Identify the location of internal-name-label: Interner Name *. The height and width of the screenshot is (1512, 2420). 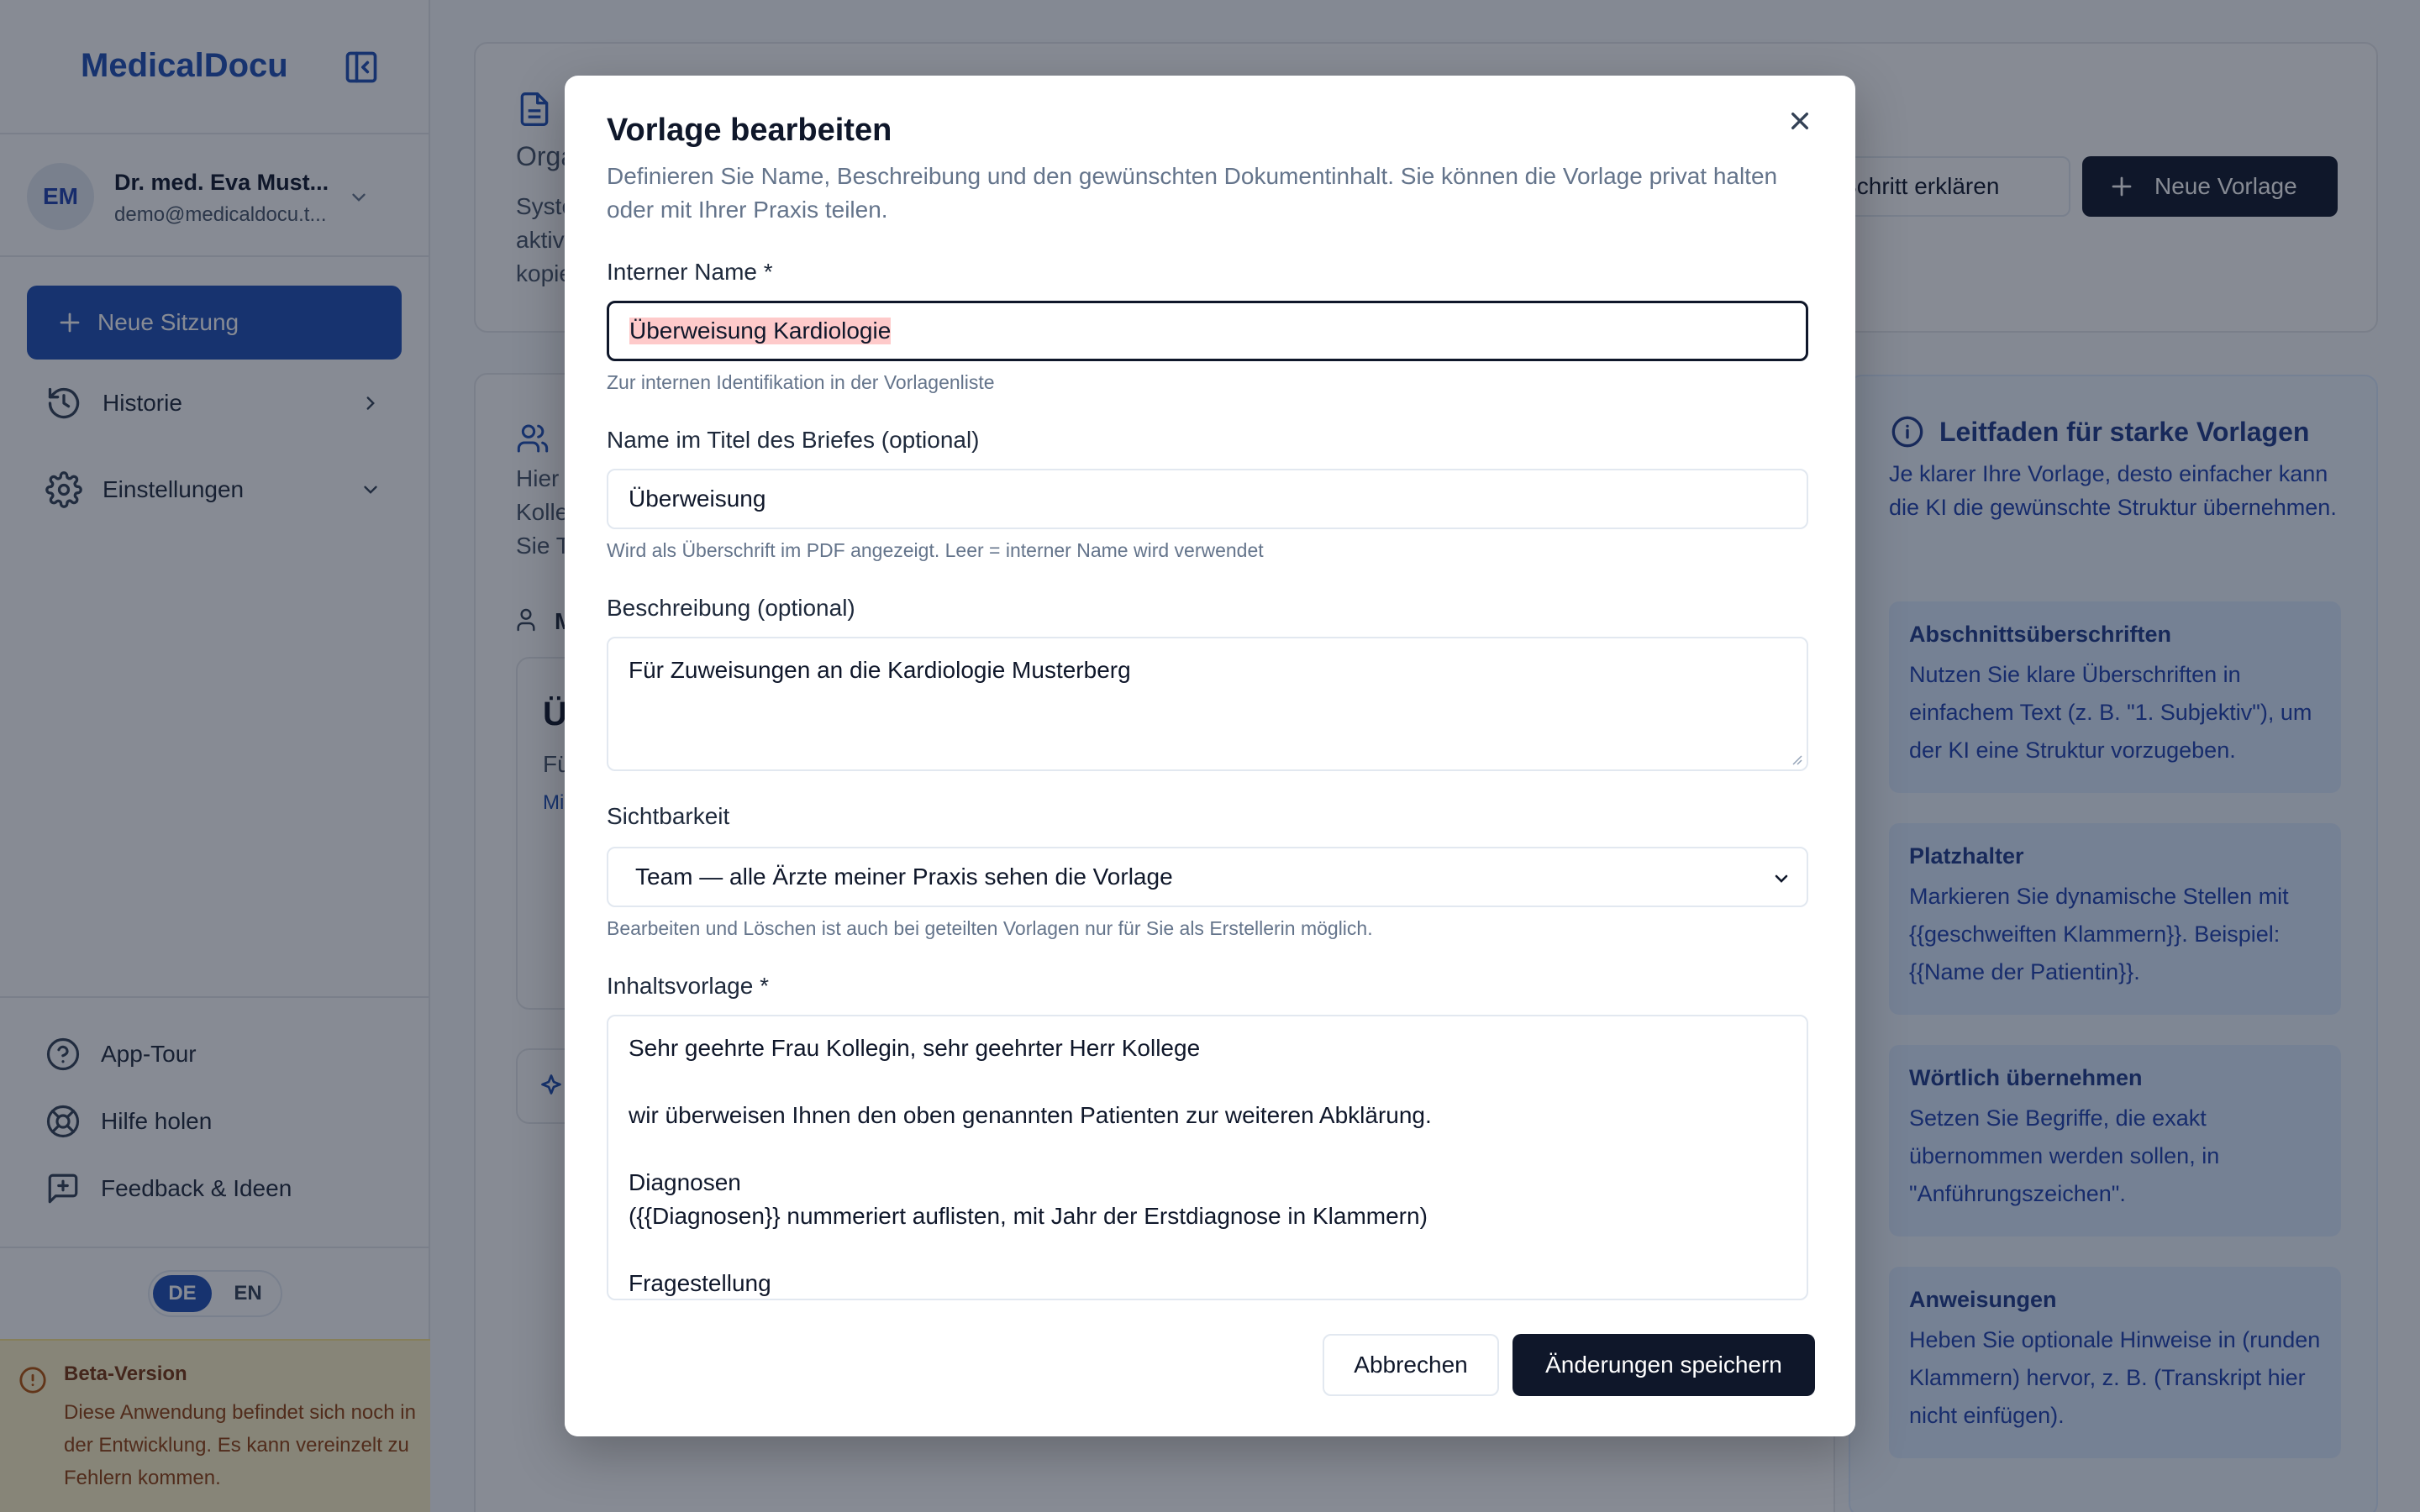
(690, 272).